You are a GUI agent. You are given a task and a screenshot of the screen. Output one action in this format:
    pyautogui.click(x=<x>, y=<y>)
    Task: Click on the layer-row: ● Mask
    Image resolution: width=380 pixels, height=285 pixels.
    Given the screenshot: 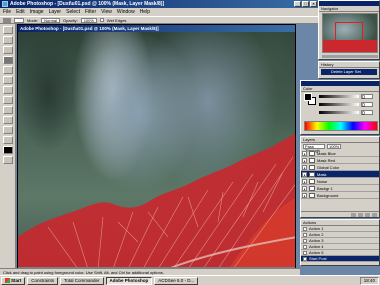 What is the action you would take?
    pyautogui.click(x=340, y=174)
    